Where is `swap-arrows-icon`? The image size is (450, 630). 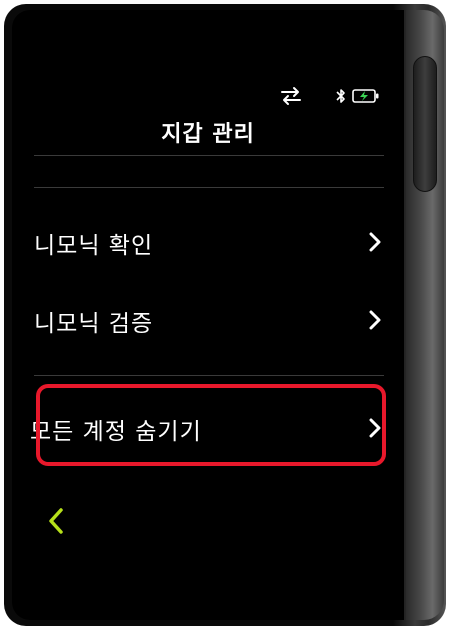
swap-arrows-icon is located at coordinates (291, 96).